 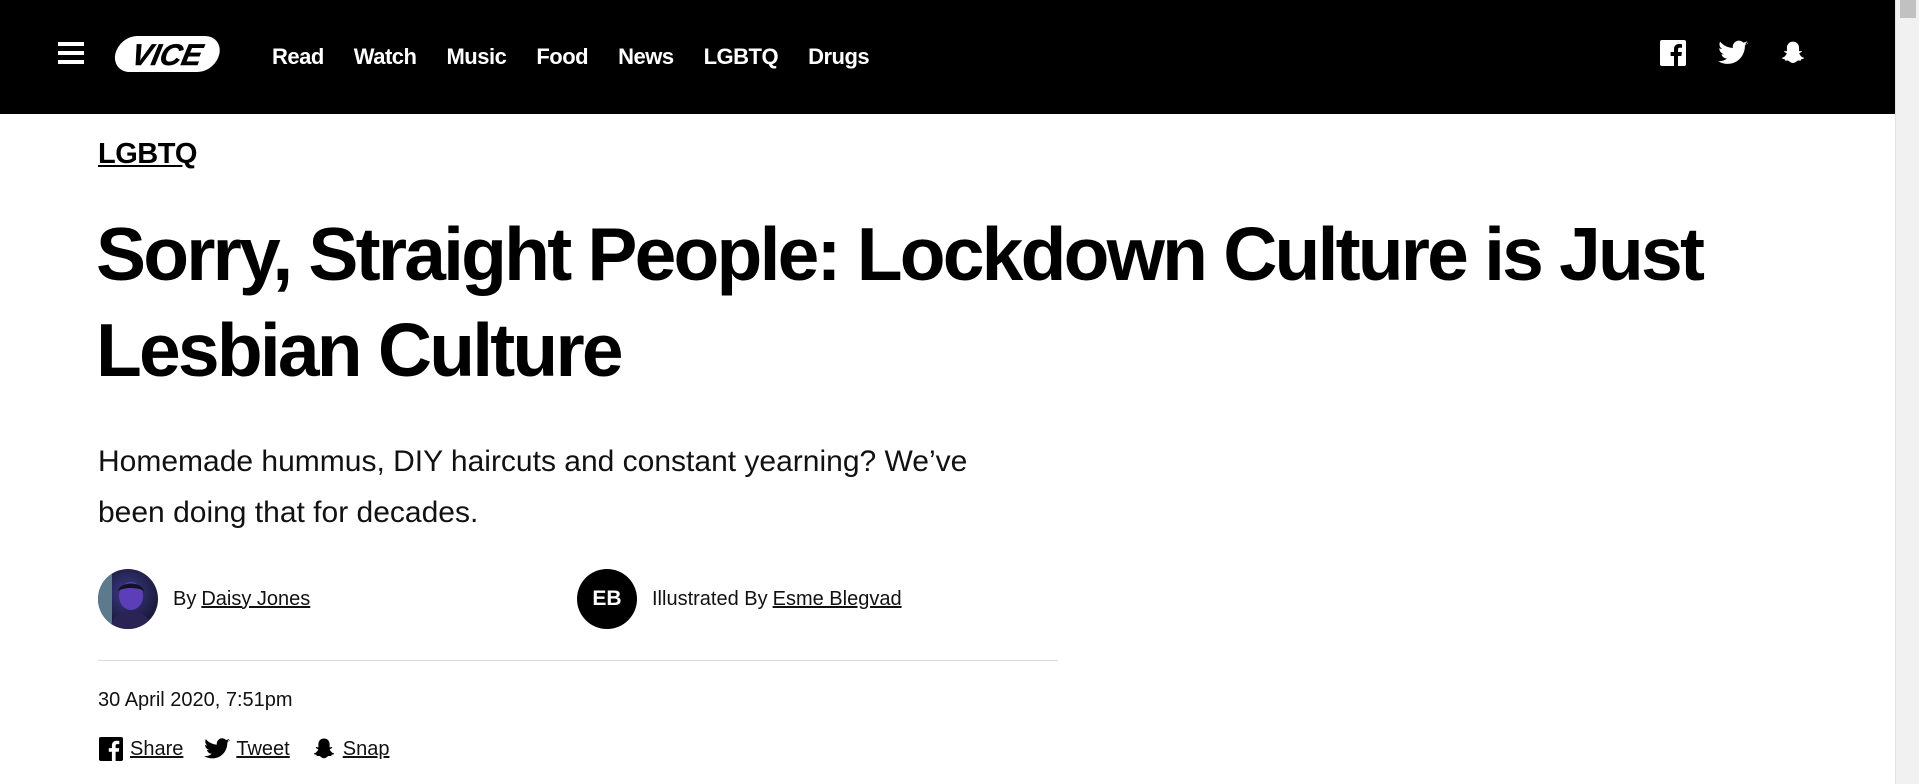 I want to click on nav-news: News, so click(x=646, y=57).